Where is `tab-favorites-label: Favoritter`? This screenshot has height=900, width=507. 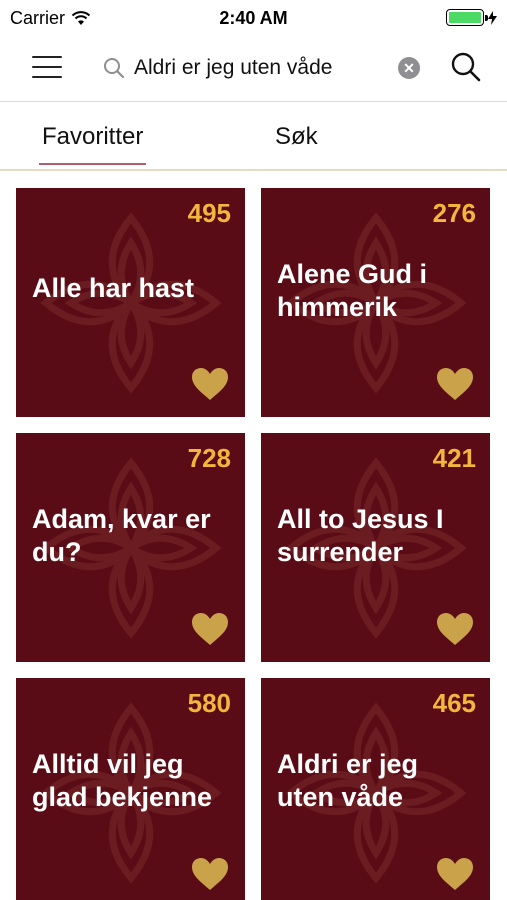 tab-favorites-label: Favoritter is located at coordinates (93, 136).